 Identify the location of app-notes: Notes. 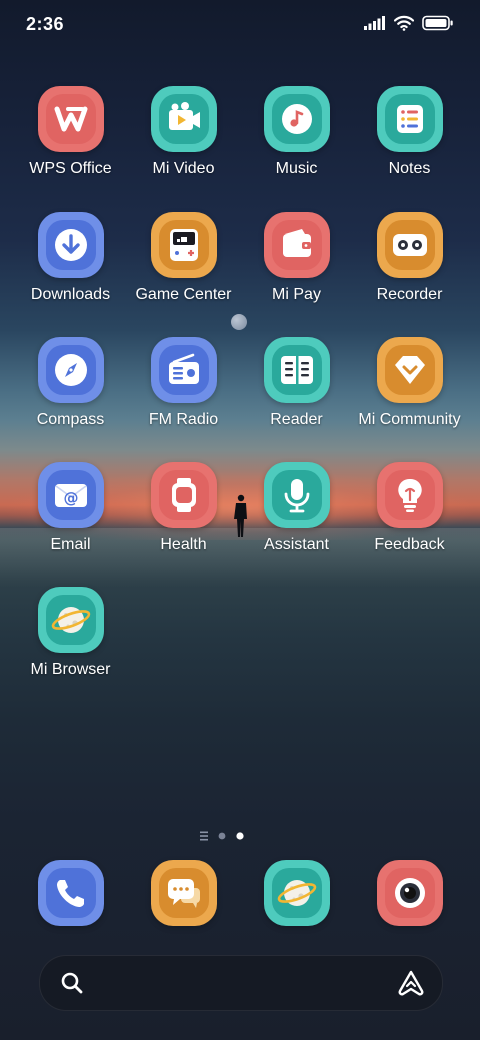
(409, 146).